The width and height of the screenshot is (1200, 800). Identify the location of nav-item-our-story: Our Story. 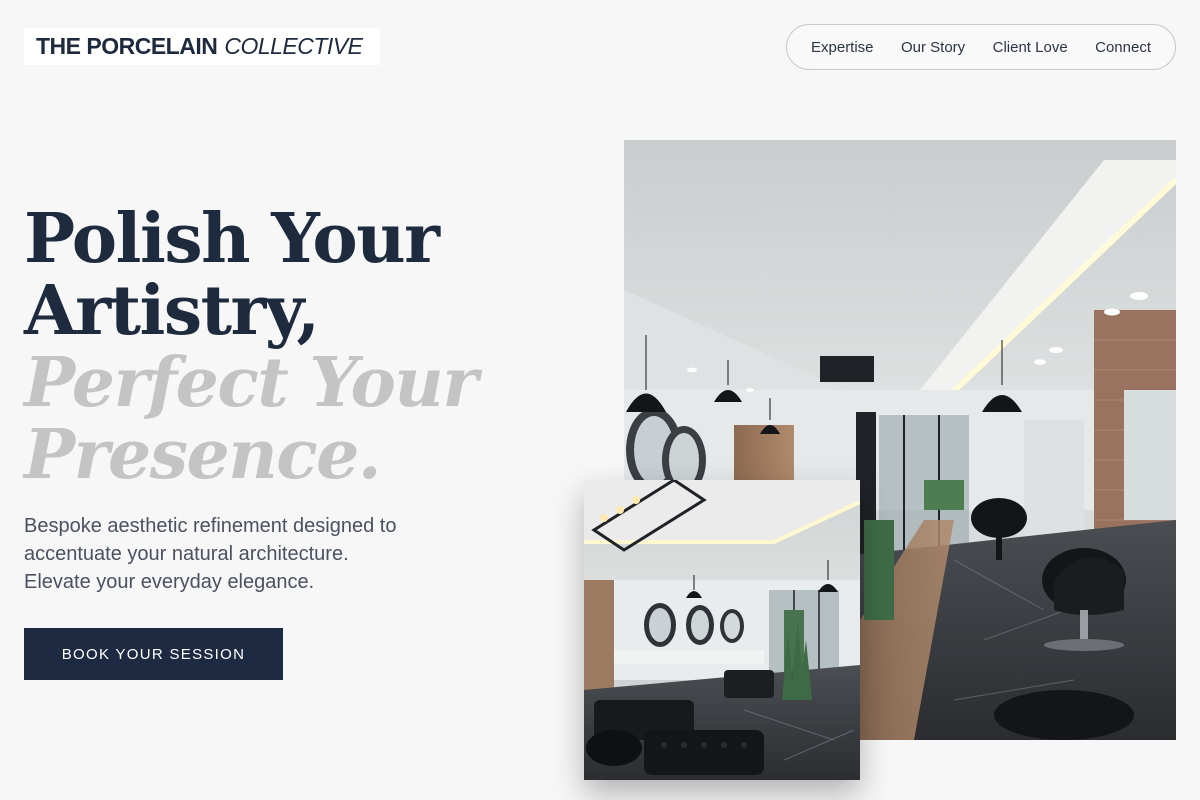
(933, 47).